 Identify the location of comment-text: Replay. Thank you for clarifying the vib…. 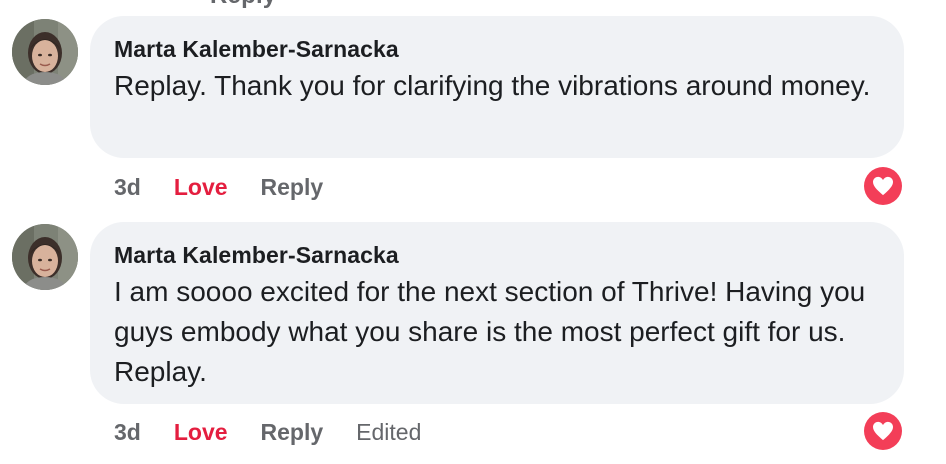
(492, 85).